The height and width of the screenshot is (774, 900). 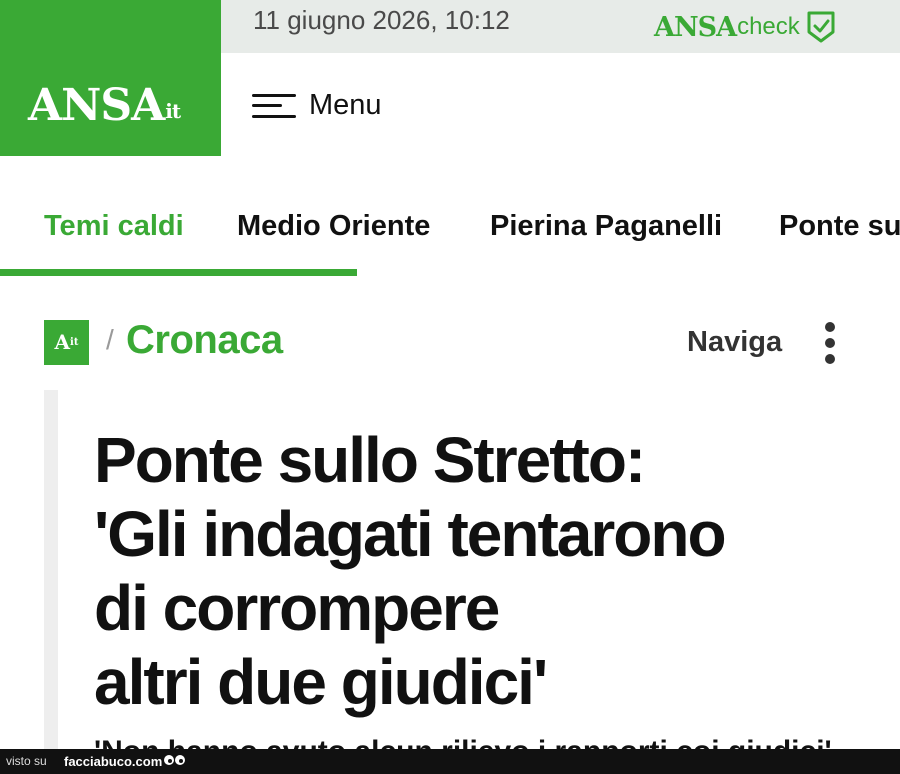 What do you see at coordinates (333, 226) in the screenshot?
I see `tab-medio-oriente: Medio Oriente` at bounding box center [333, 226].